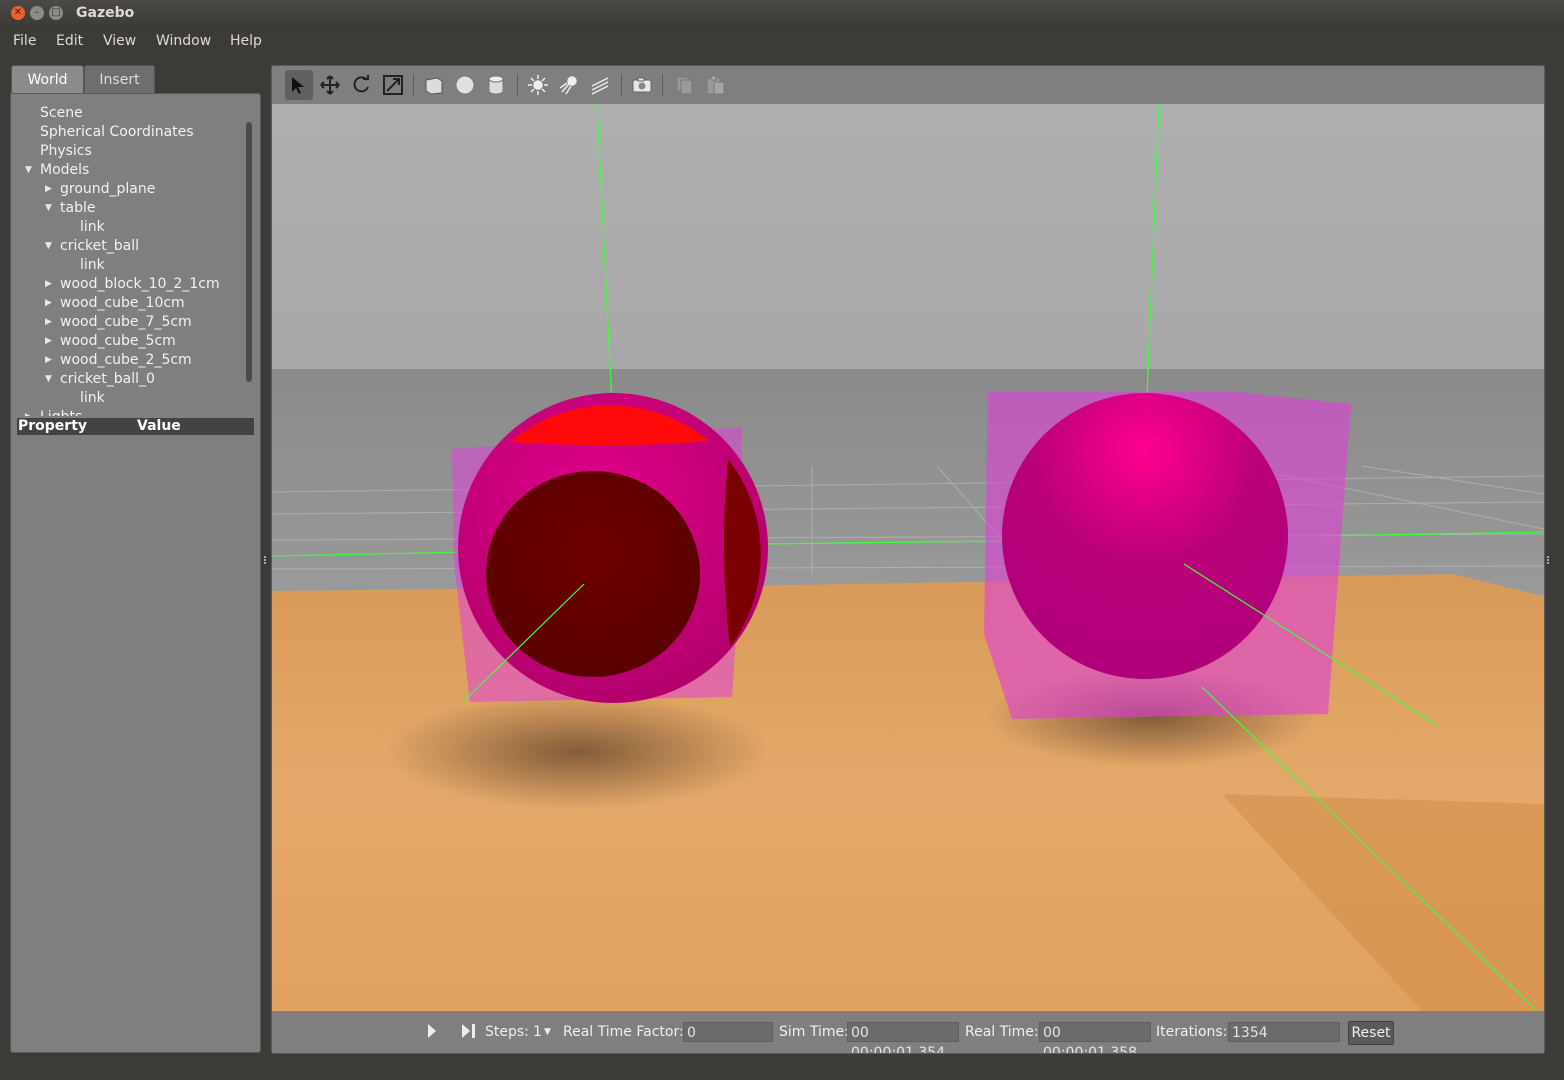  Describe the element at coordinates (538, 85) in the screenshot. I see `point-light-icon` at that location.